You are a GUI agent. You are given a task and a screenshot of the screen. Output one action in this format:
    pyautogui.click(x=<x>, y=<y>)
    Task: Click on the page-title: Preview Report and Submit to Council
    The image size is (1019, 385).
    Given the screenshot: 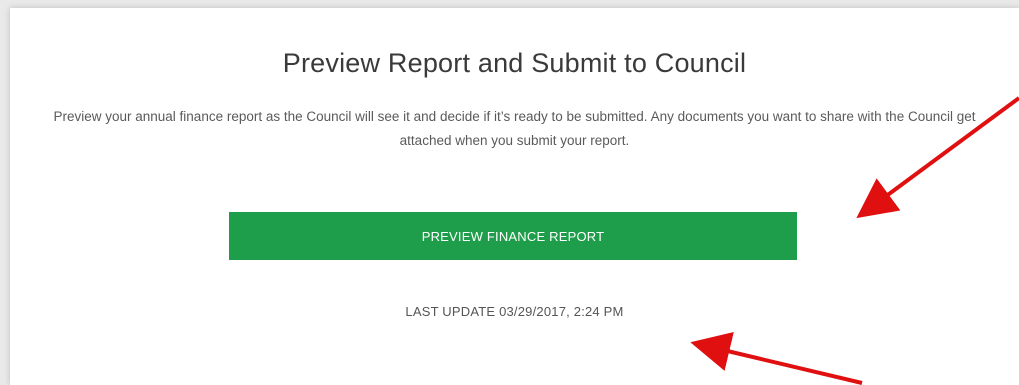 What is the action you would take?
    pyautogui.click(x=514, y=63)
    